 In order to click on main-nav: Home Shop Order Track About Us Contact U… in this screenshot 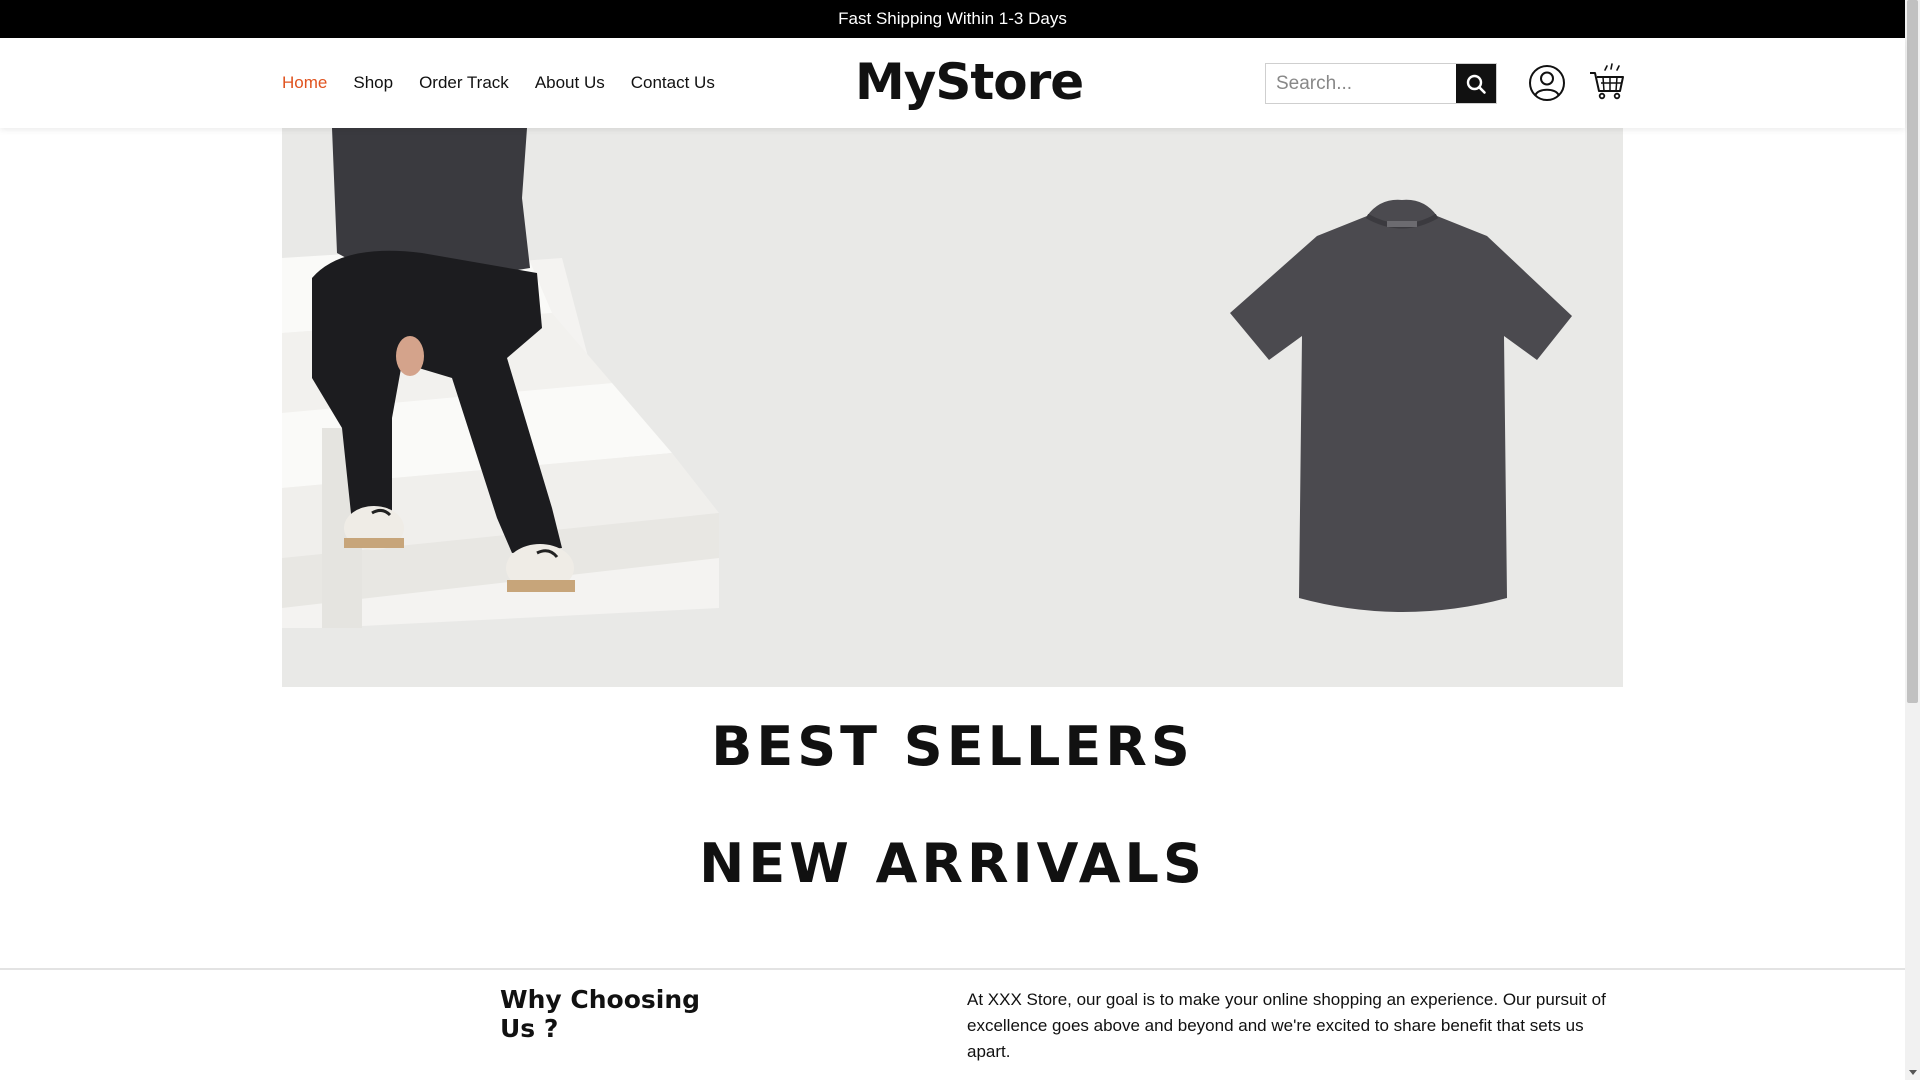, I will do `click(498, 83)`.